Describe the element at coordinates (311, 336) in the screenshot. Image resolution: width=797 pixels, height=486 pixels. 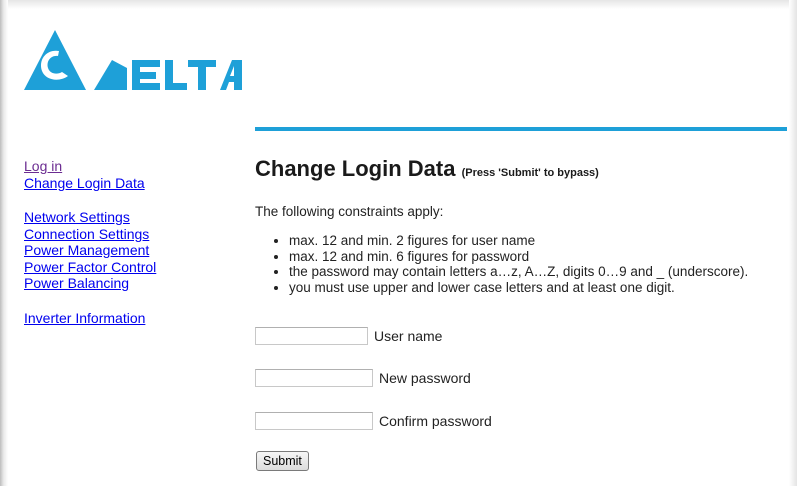
I see `username-input` at that location.